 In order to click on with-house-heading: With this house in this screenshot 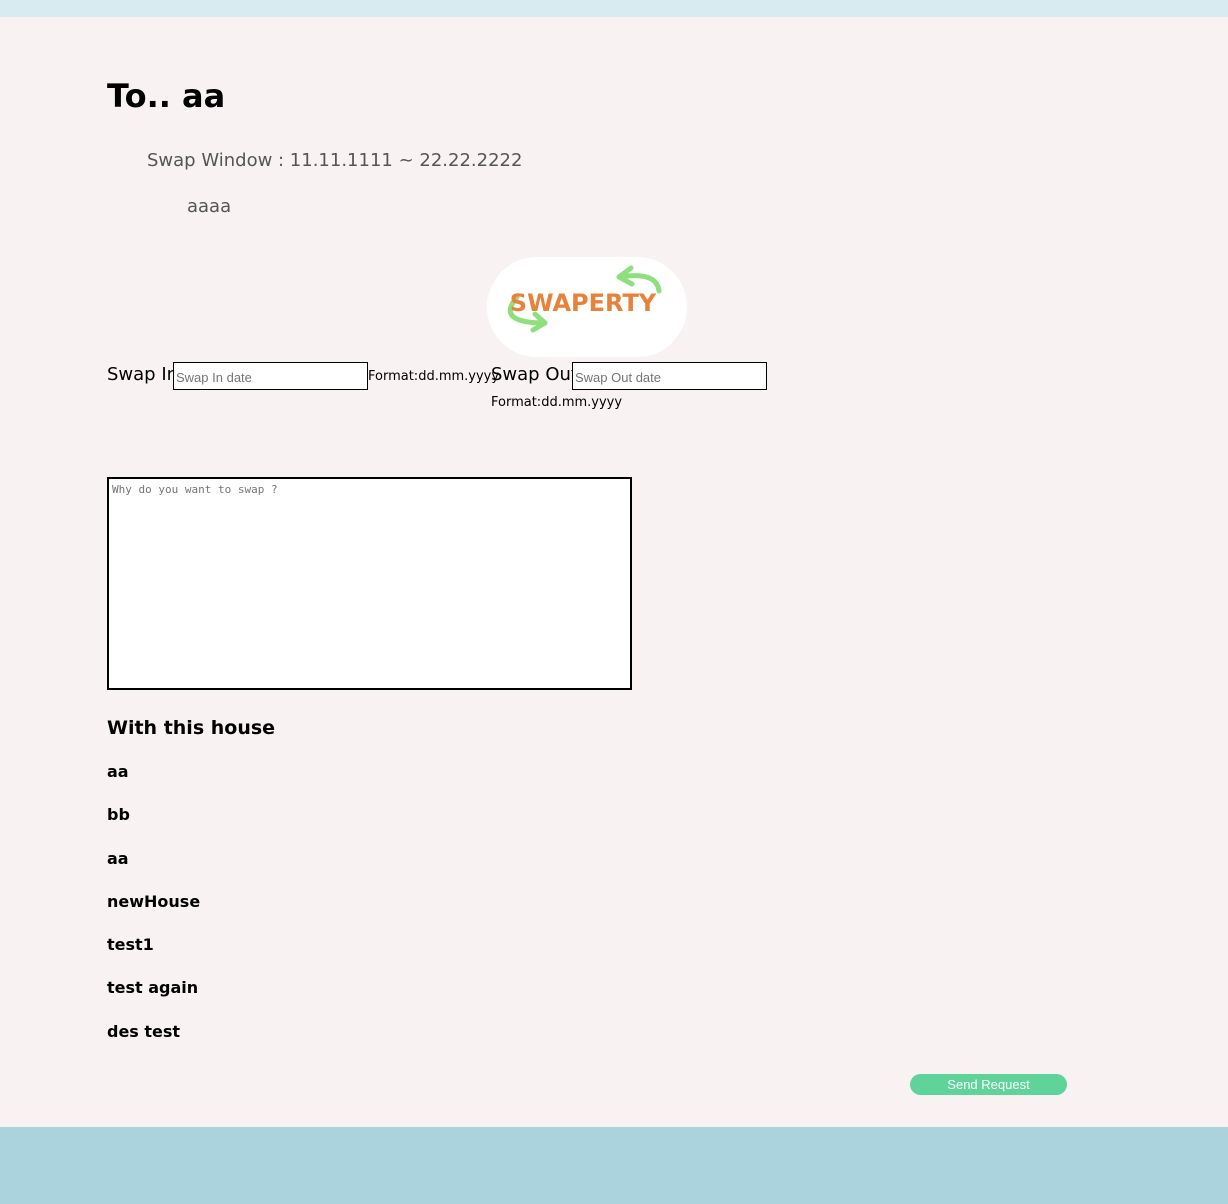, I will do `click(191, 728)`.